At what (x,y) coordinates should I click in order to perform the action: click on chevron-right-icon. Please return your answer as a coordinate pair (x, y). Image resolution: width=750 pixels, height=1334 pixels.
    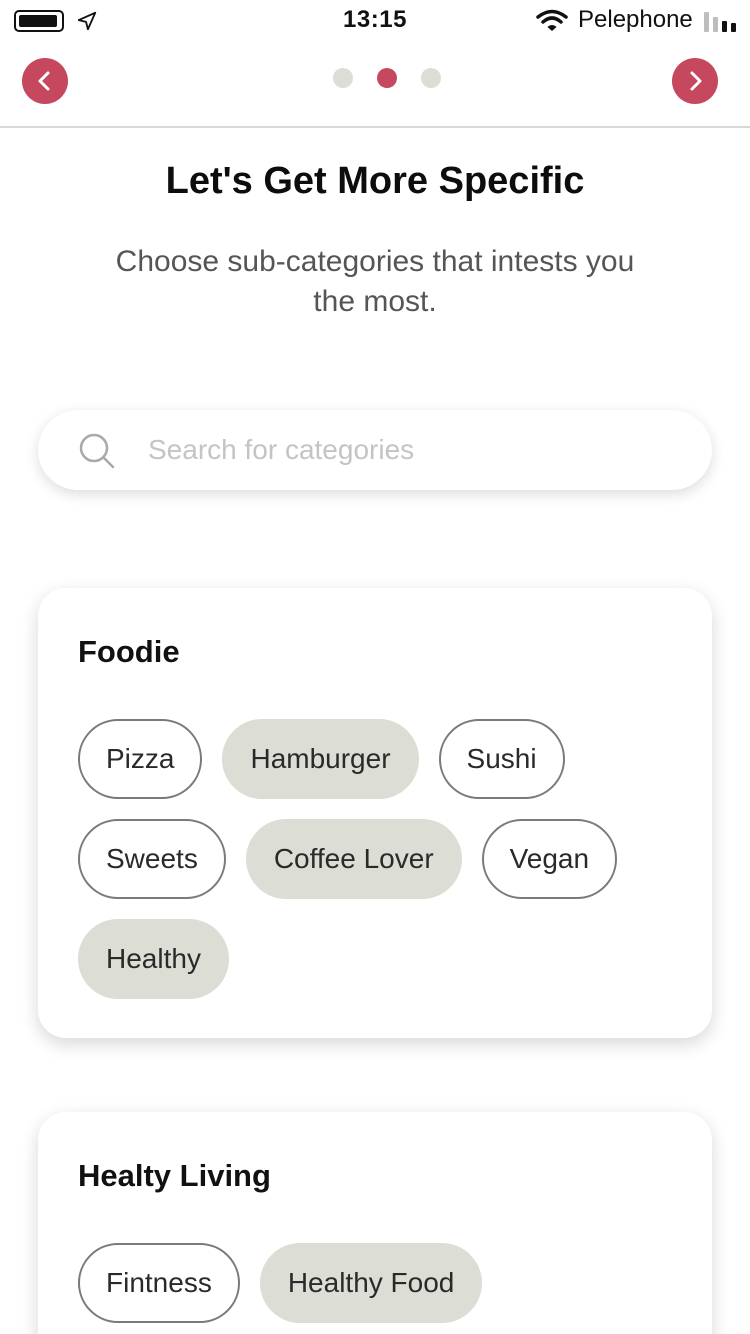
    Looking at the image, I should click on (696, 81).